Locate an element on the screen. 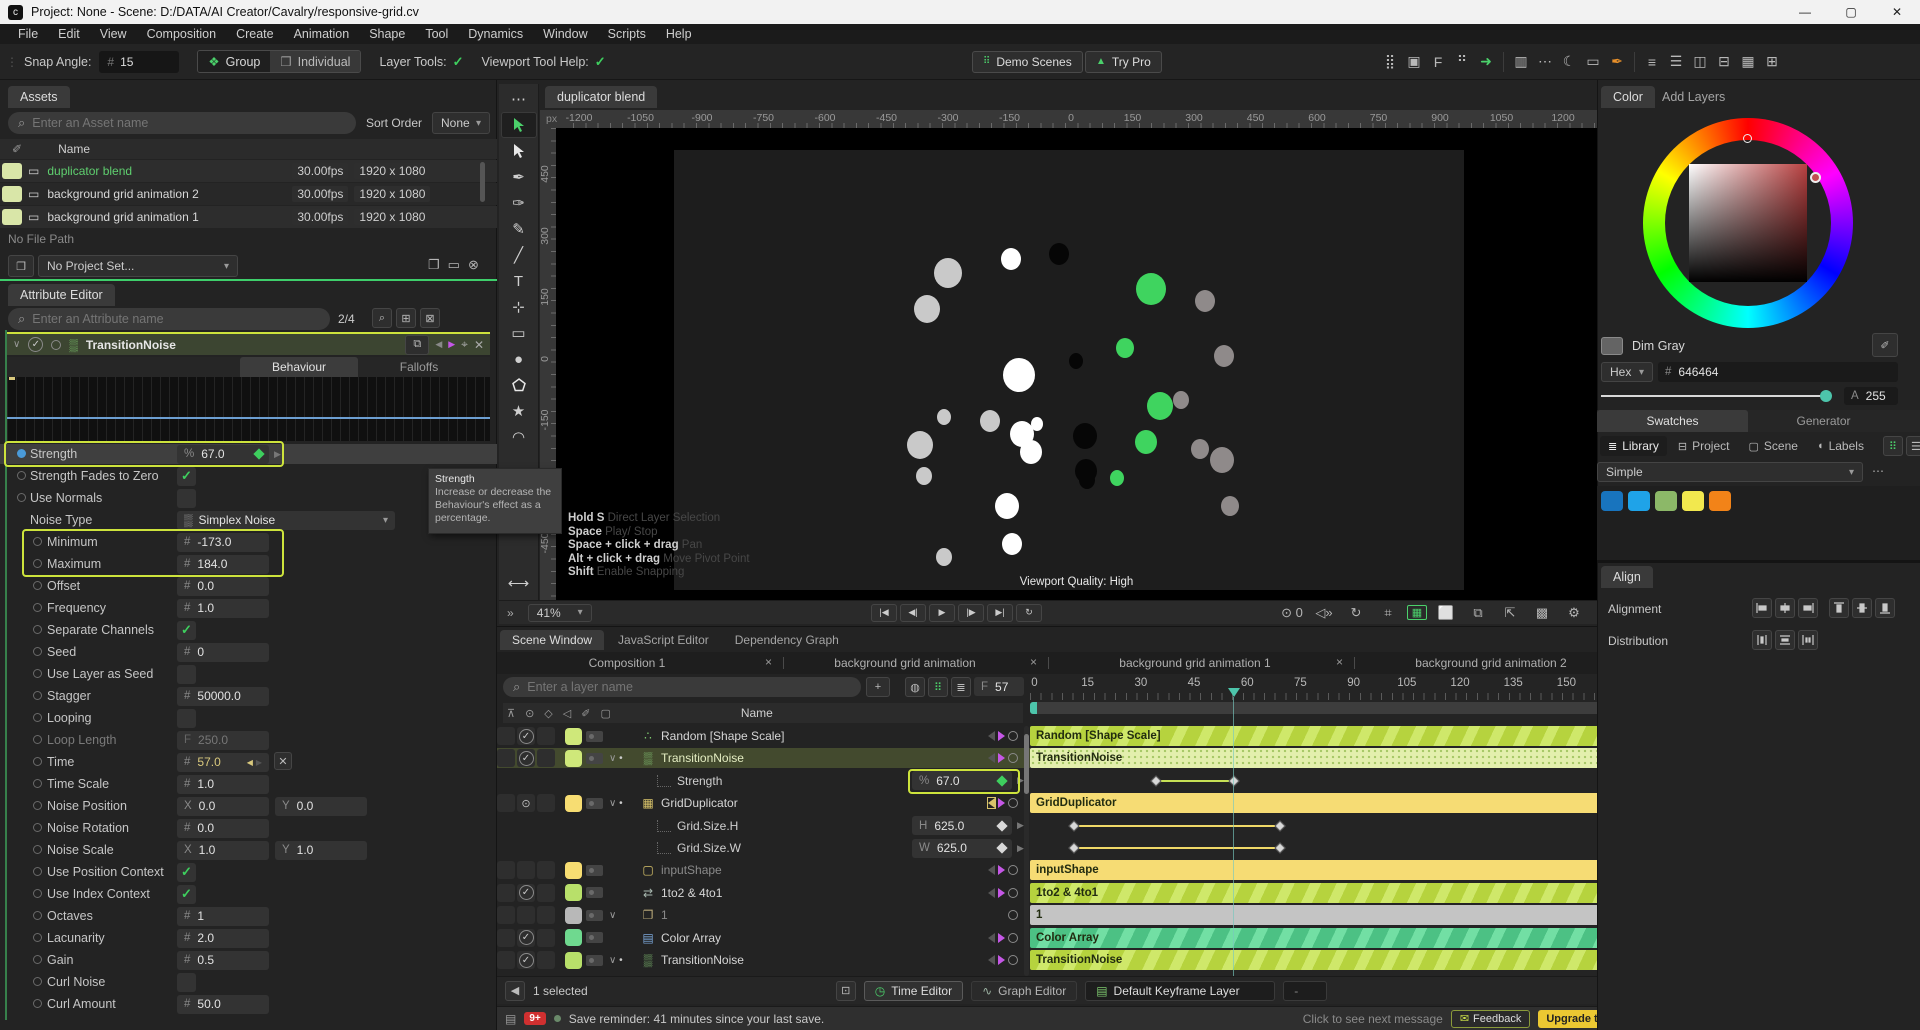 The height and width of the screenshot is (1030, 1920). tab-color: Color is located at coordinates (1628, 97).